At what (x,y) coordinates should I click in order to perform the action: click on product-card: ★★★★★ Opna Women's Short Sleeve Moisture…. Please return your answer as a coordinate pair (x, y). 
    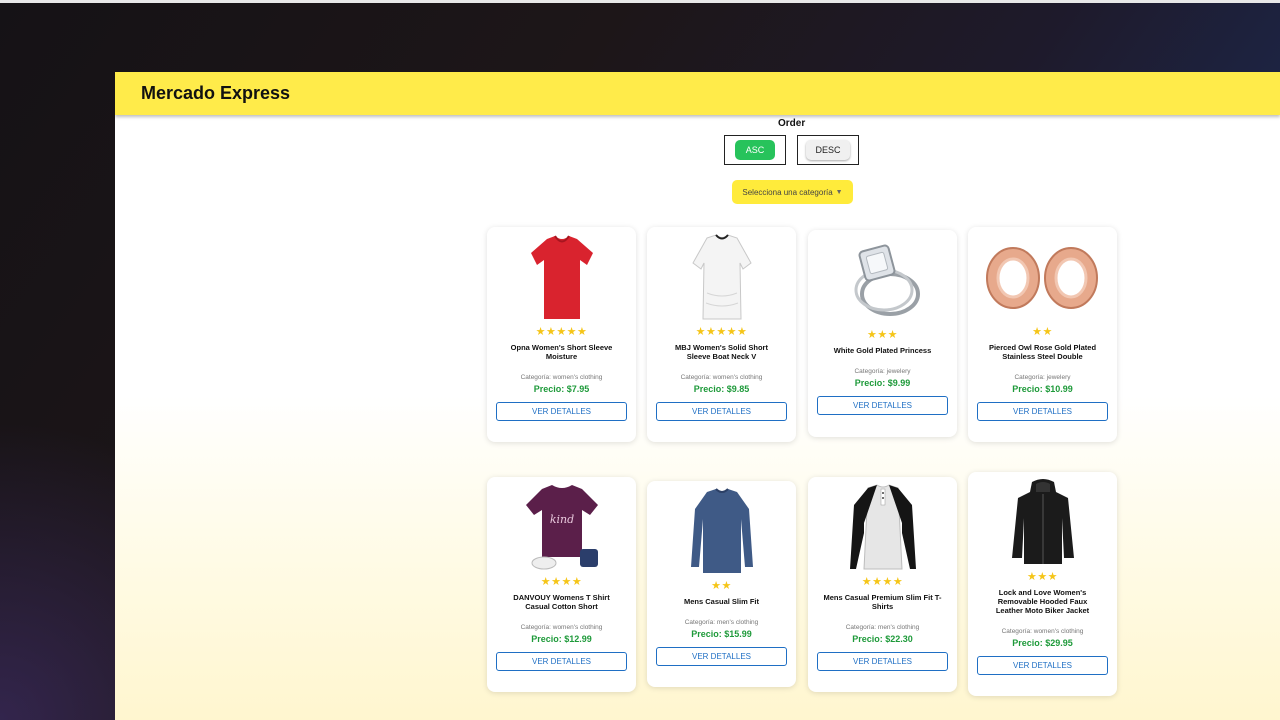
    Looking at the image, I should click on (561, 334).